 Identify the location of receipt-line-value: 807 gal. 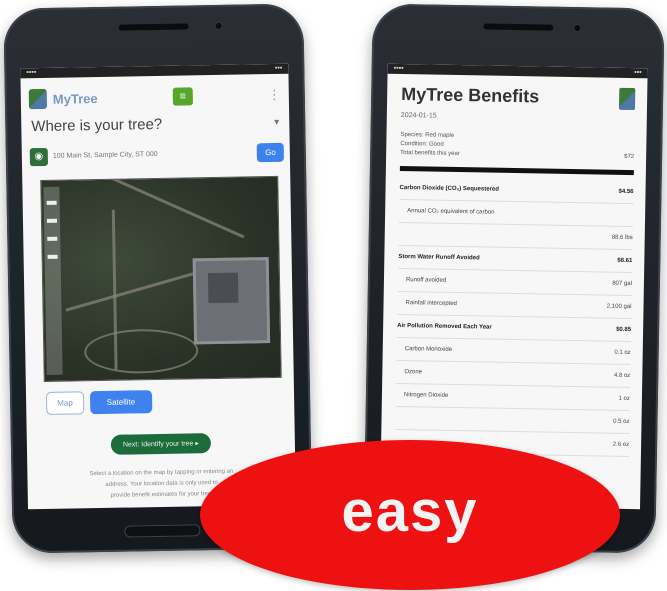
(622, 284).